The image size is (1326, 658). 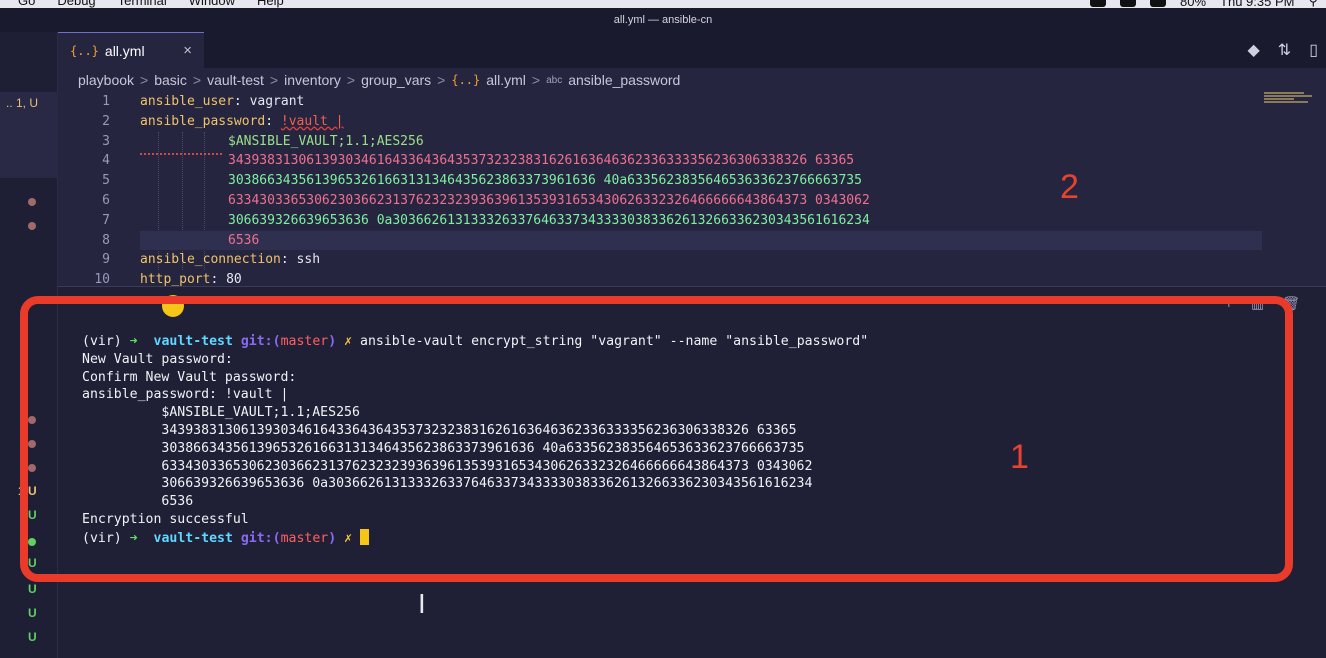 I want to click on line-number: 8, so click(x=106, y=240).